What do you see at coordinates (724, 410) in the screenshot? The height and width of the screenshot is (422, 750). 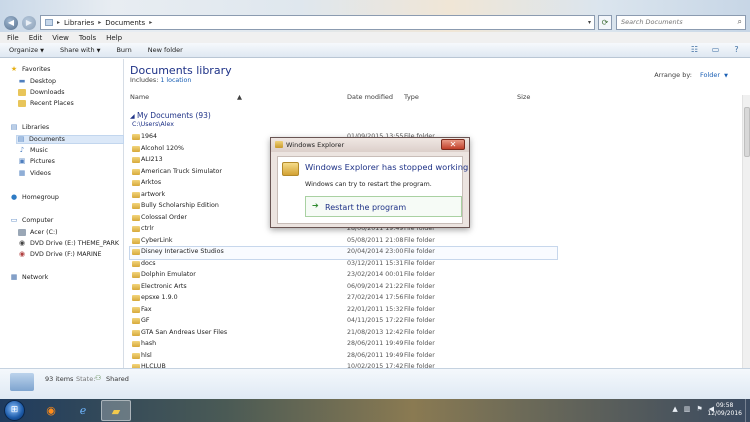 I see `clock: 09:58 12/09/2016` at bounding box center [724, 410].